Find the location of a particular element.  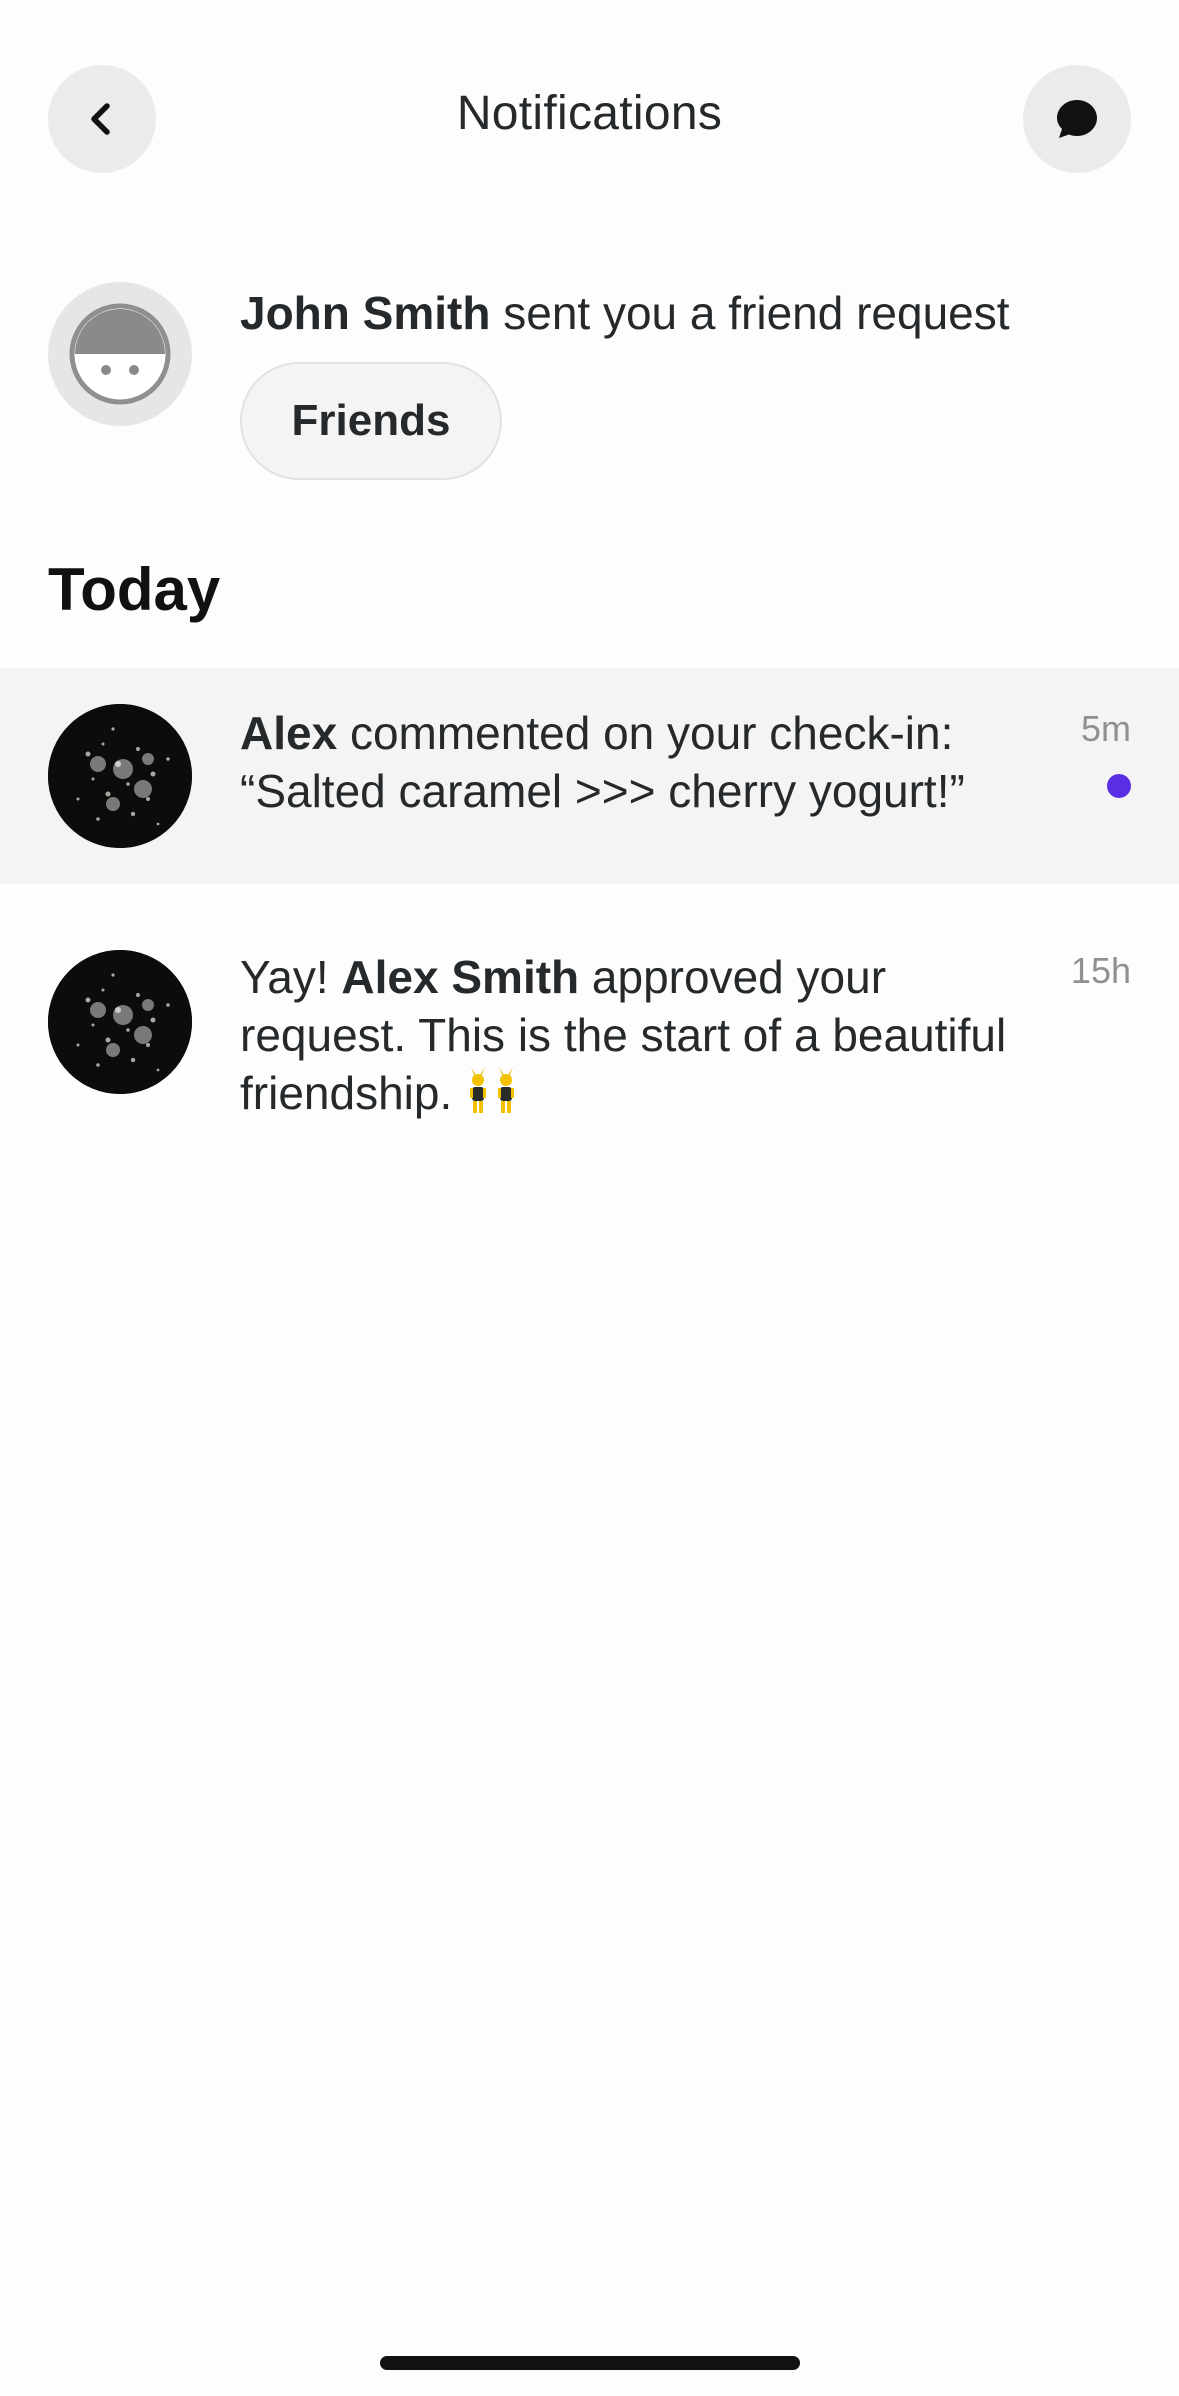

notification-prefix: Yay! is located at coordinates (291, 977).